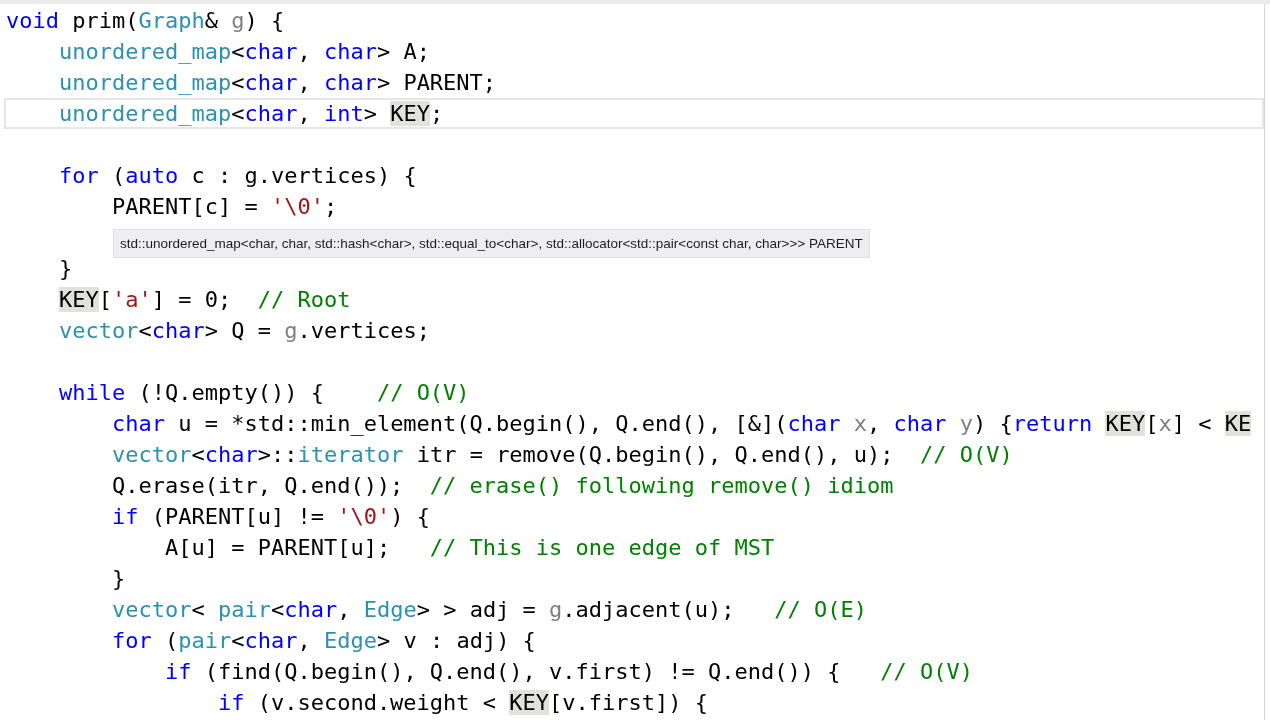  What do you see at coordinates (237, 175) in the screenshot?
I see `code-line: for (auto c : g.vertices) {` at bounding box center [237, 175].